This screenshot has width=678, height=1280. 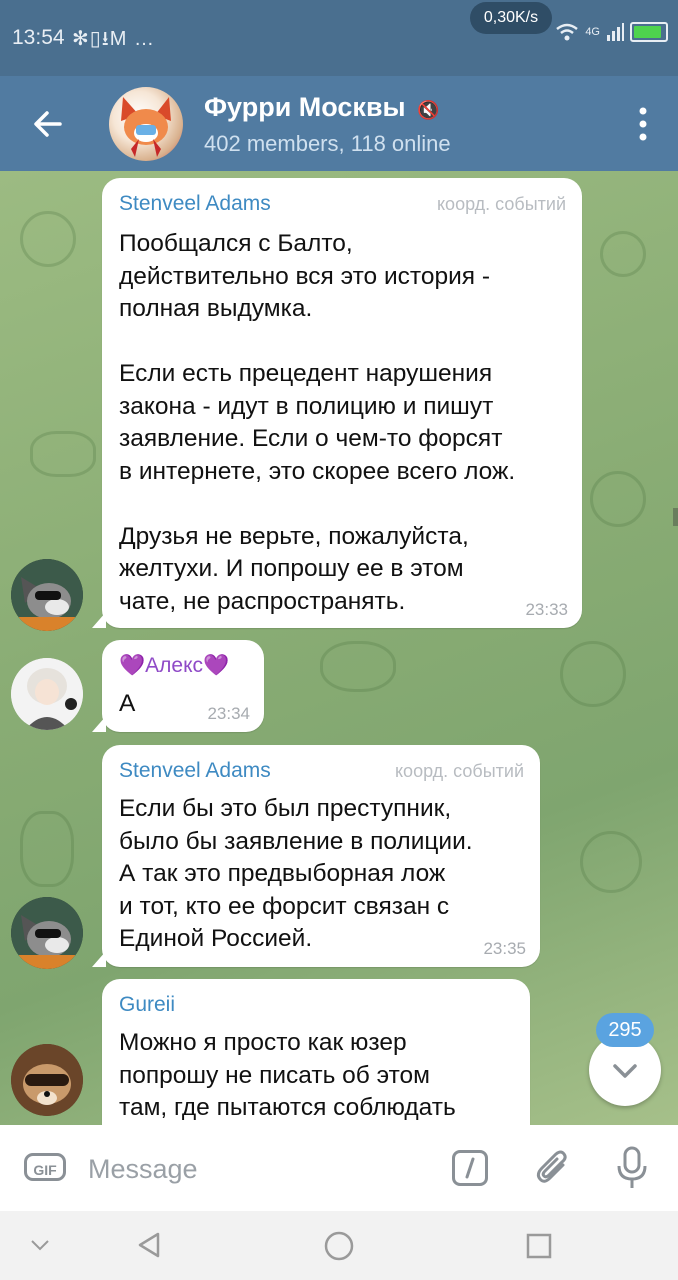 I want to click on mute-icon: 🔇, so click(x=428, y=110).